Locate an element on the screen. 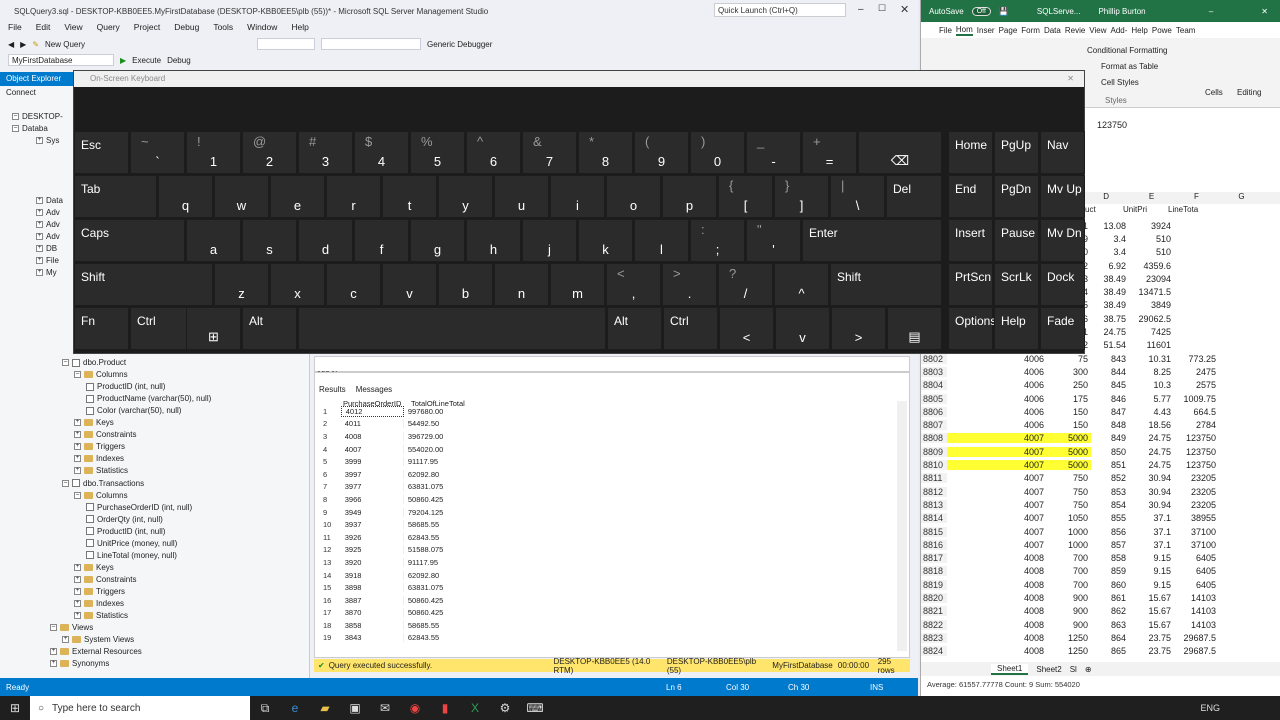 This screenshot has height=720, width=1280. table-row: 4 4007 554020.00 is located at coordinates (392, 449).